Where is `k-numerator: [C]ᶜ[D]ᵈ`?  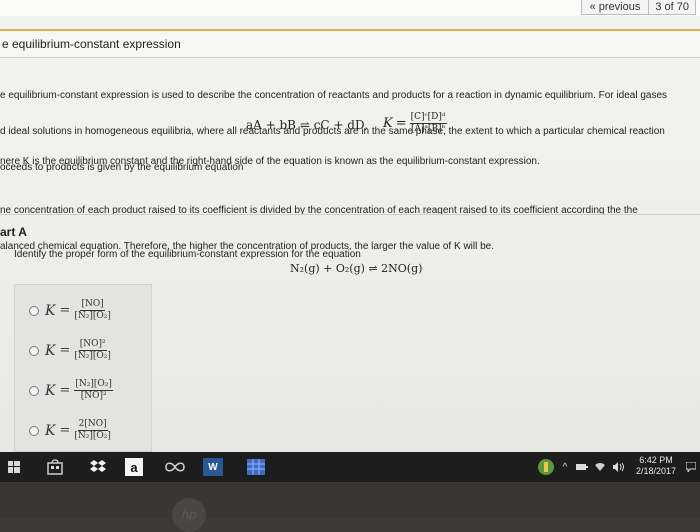 k-numerator: [C]ᶜ[D]ᵈ is located at coordinates (428, 118).